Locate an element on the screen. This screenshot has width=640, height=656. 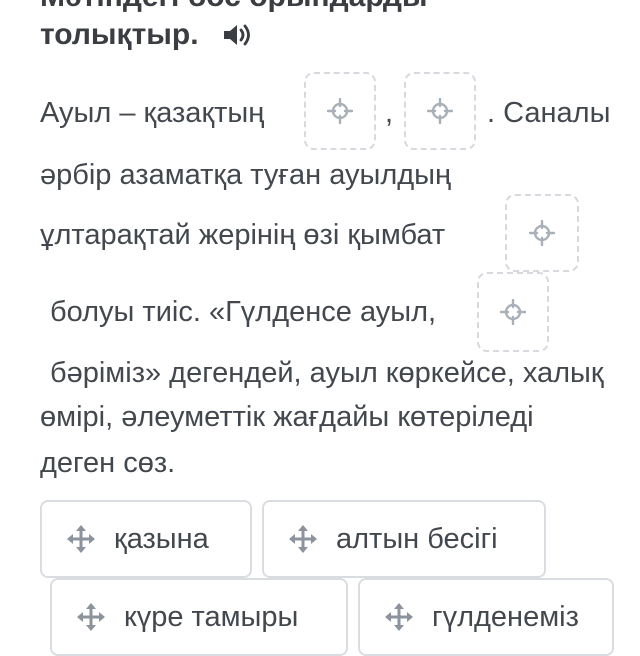
speaker-icon is located at coordinates (237, 35).